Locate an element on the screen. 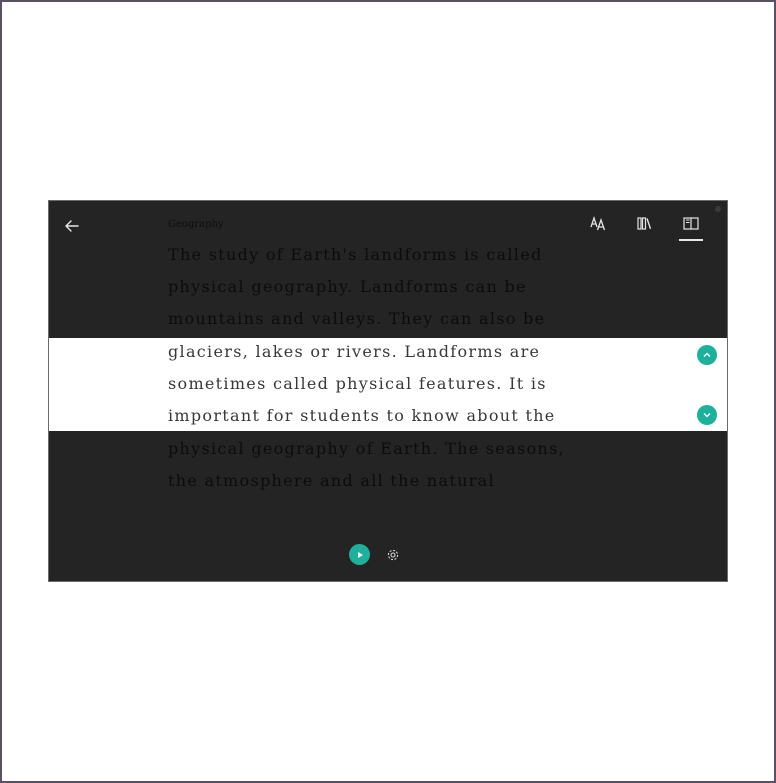 Image resolution: width=776 pixels, height=783 pixels. close-icon is located at coordinates (718, 209).